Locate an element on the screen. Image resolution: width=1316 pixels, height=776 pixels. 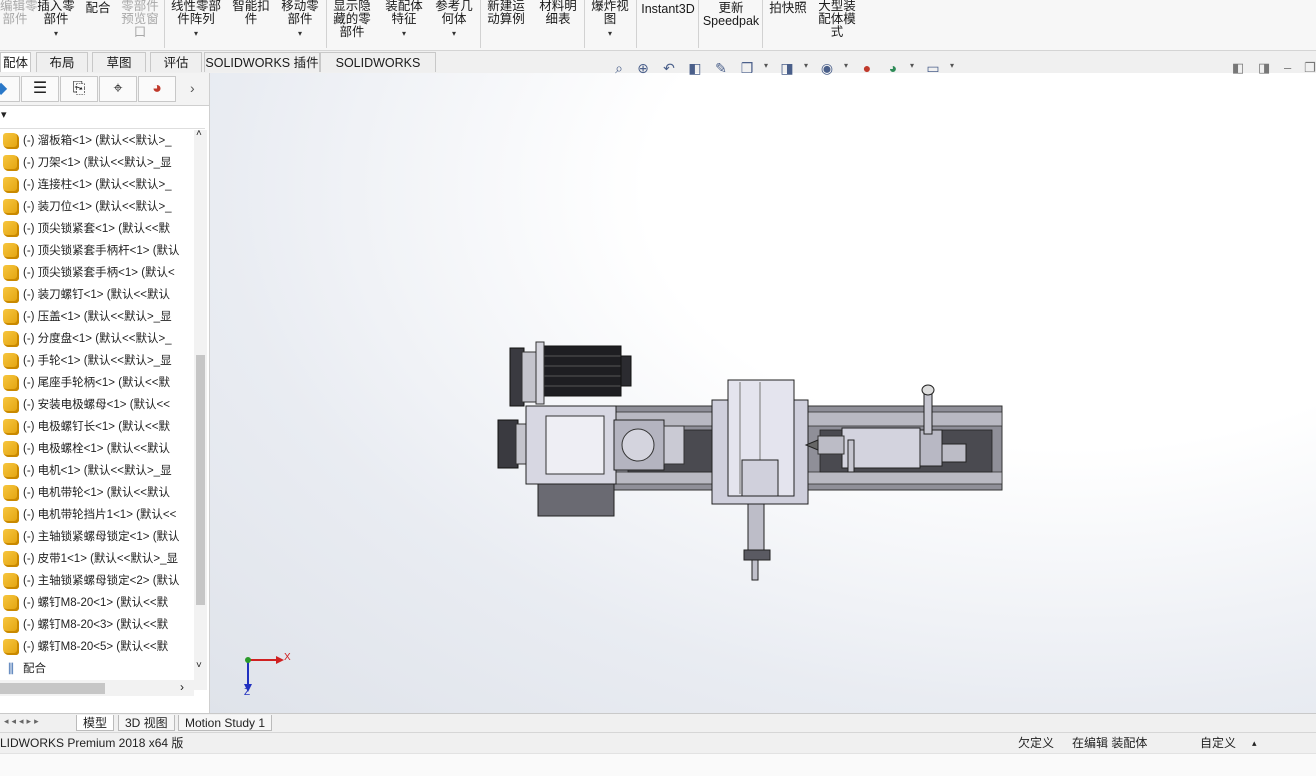
tree-horizontal-scrollbar: › is located at coordinates (97, 688).